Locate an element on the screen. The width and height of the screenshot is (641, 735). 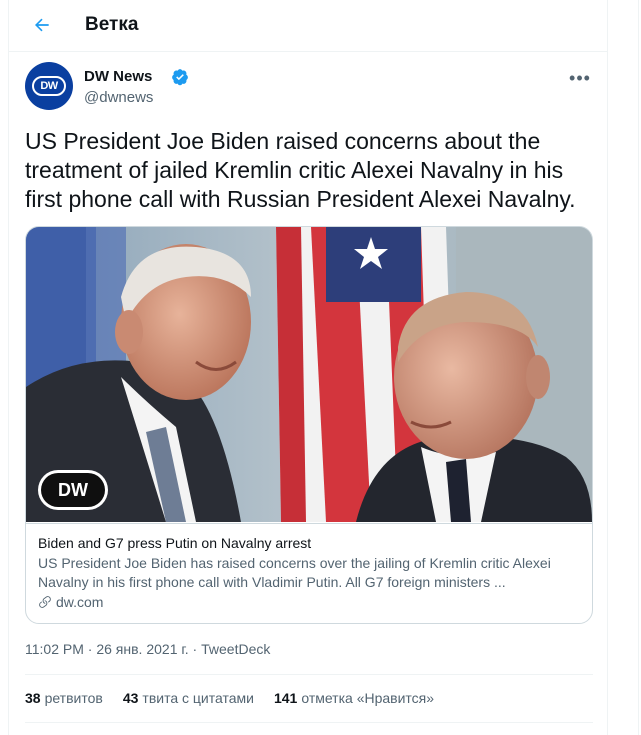
avatar-logo: DW is located at coordinates (49, 86).